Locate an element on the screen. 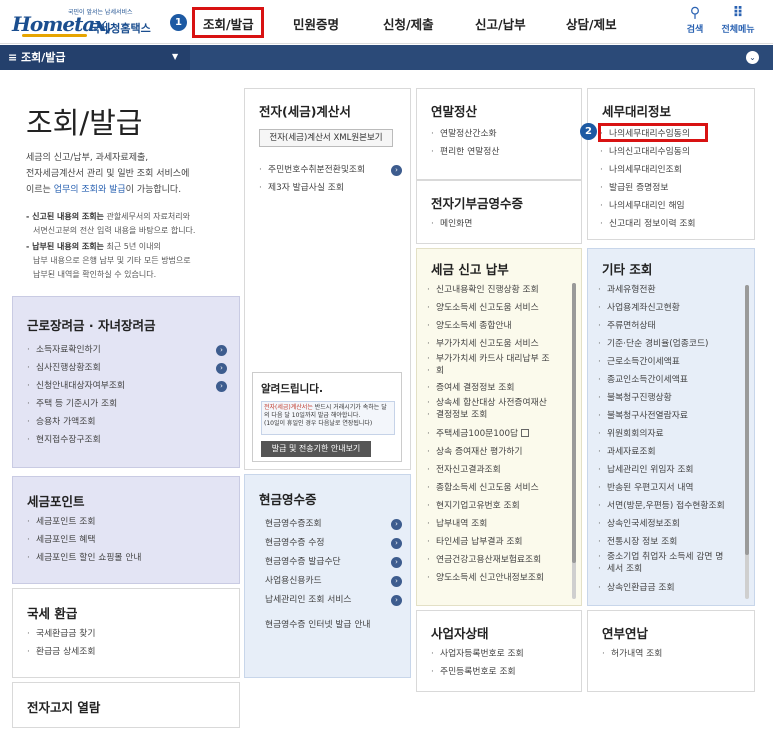 The width and height of the screenshot is (773, 739). list-item: 종합소득세 신고도움 서비스 is located at coordinates (488, 488).